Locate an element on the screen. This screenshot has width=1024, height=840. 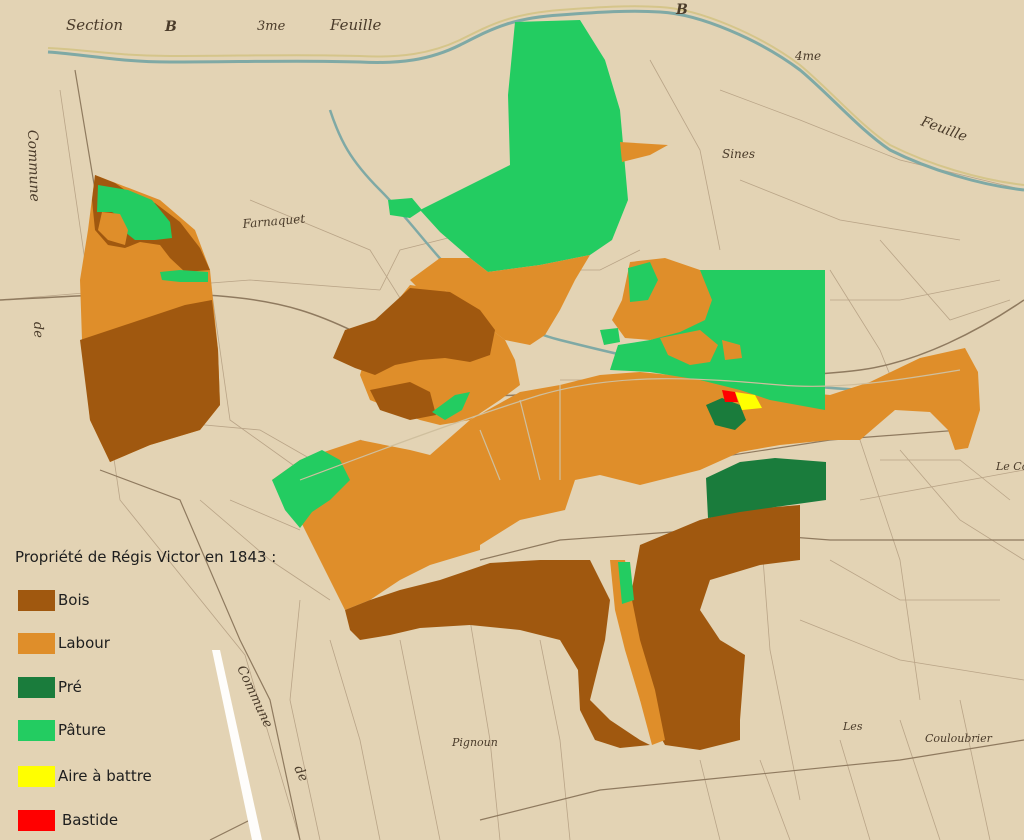
label-fourth-sheet: 4me is located at coordinates (807, 56).